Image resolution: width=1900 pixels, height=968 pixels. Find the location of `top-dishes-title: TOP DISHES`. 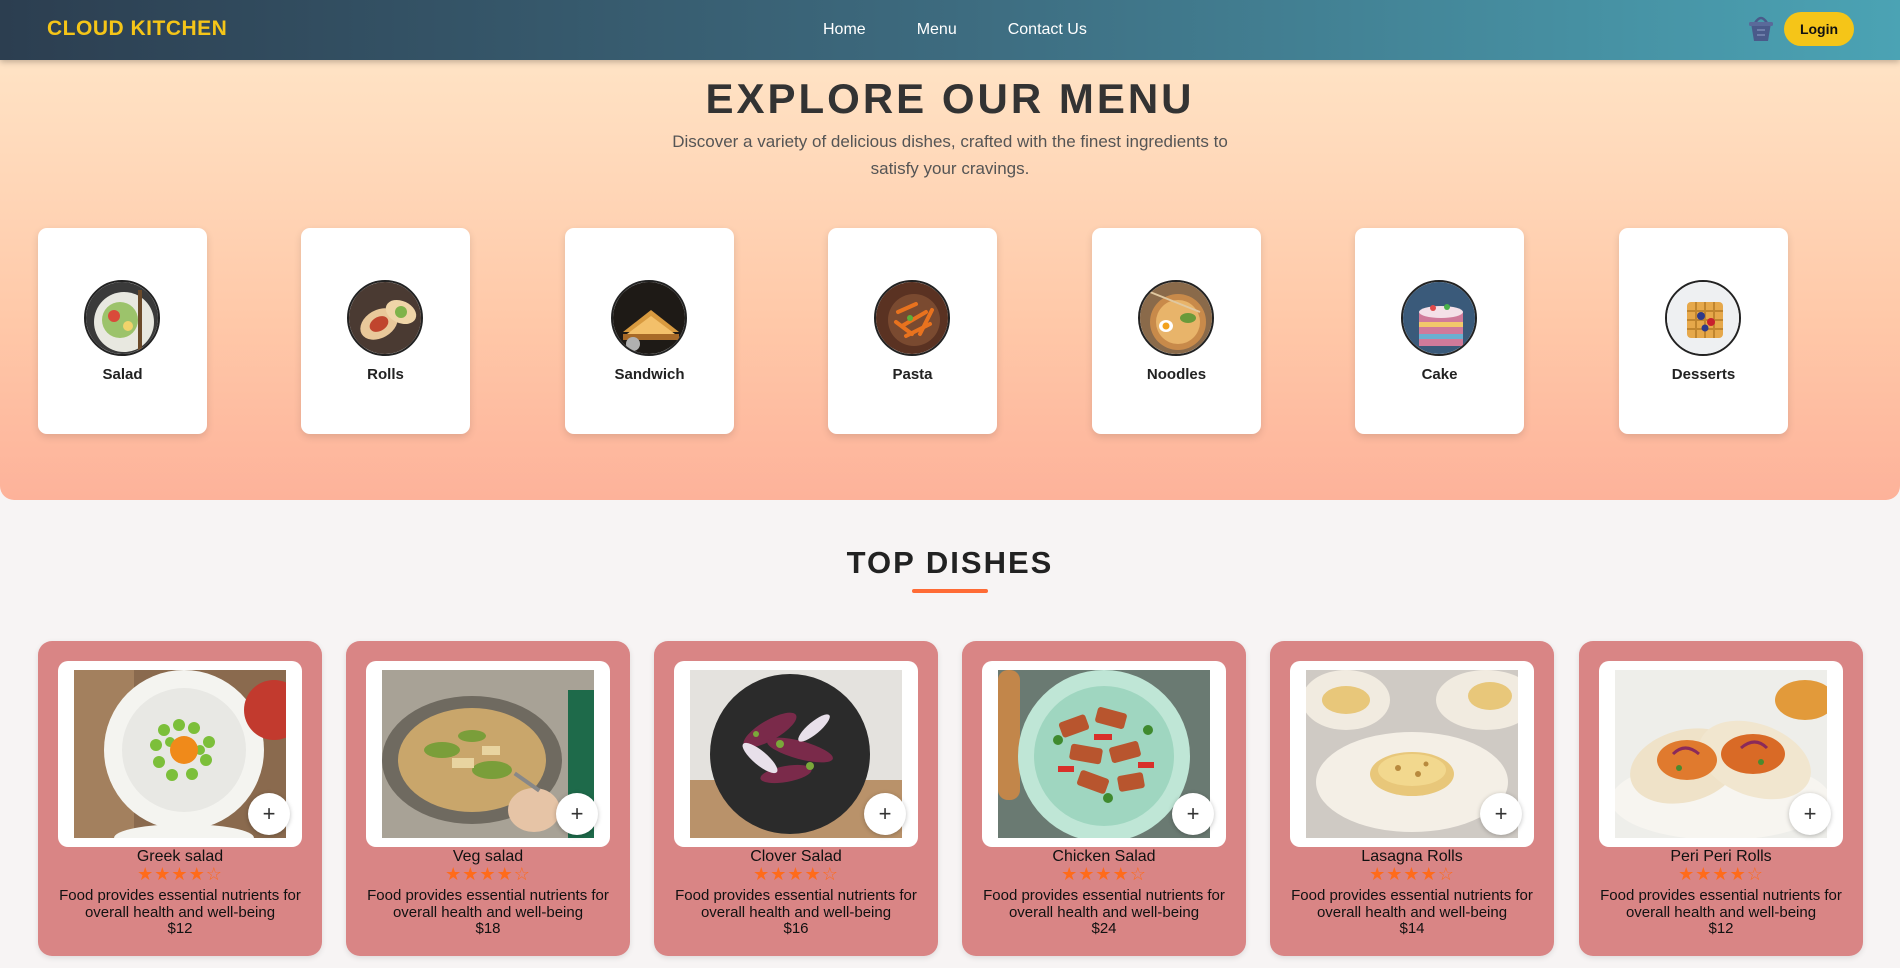

top-dishes-title: TOP DISHES is located at coordinates (950, 562).